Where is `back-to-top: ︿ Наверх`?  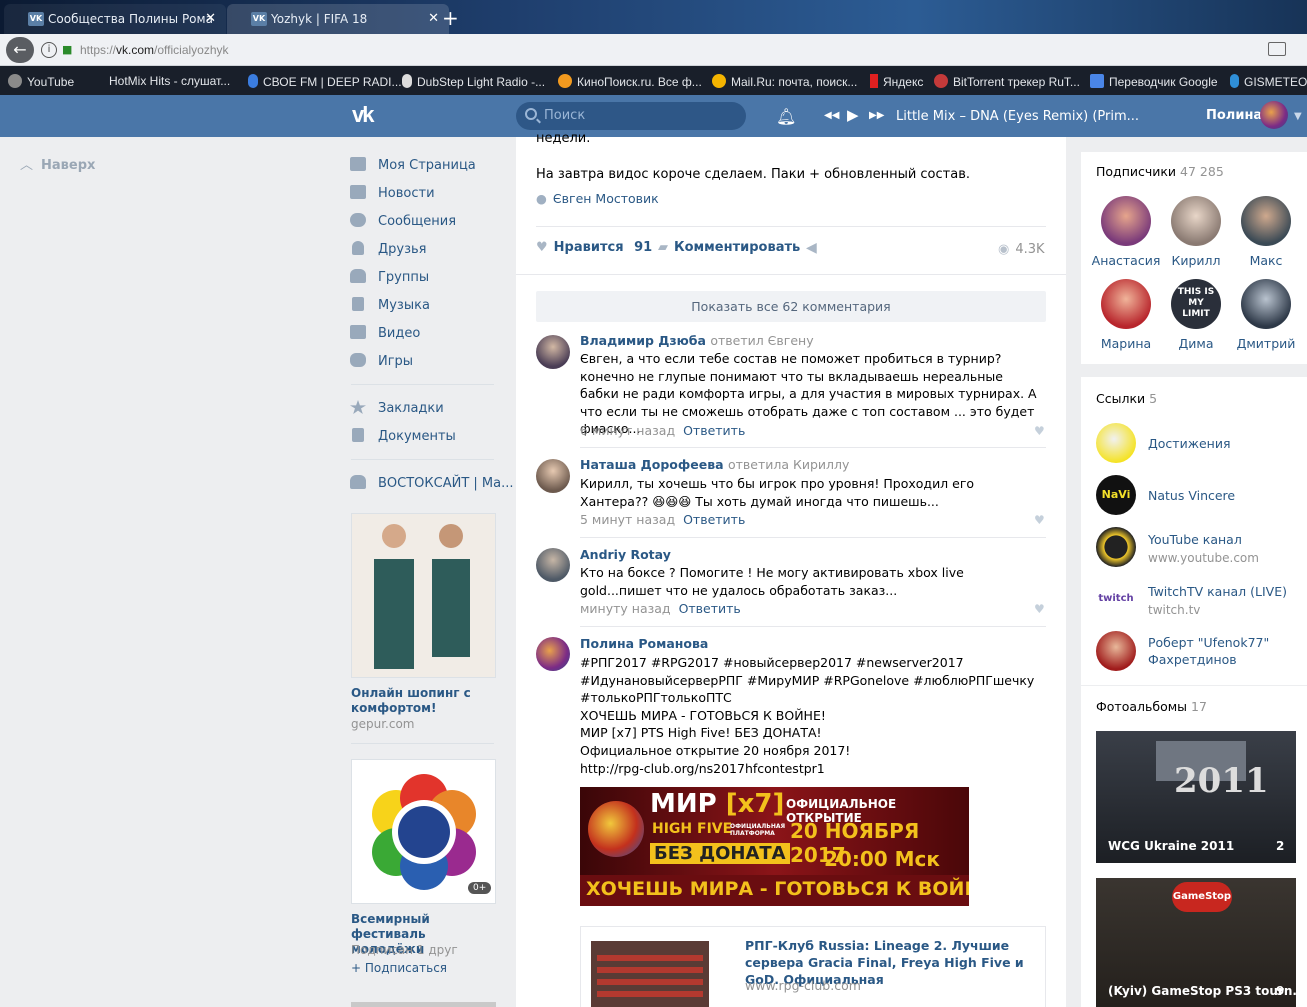
back-to-top: ︿ Наверх is located at coordinates (57, 163).